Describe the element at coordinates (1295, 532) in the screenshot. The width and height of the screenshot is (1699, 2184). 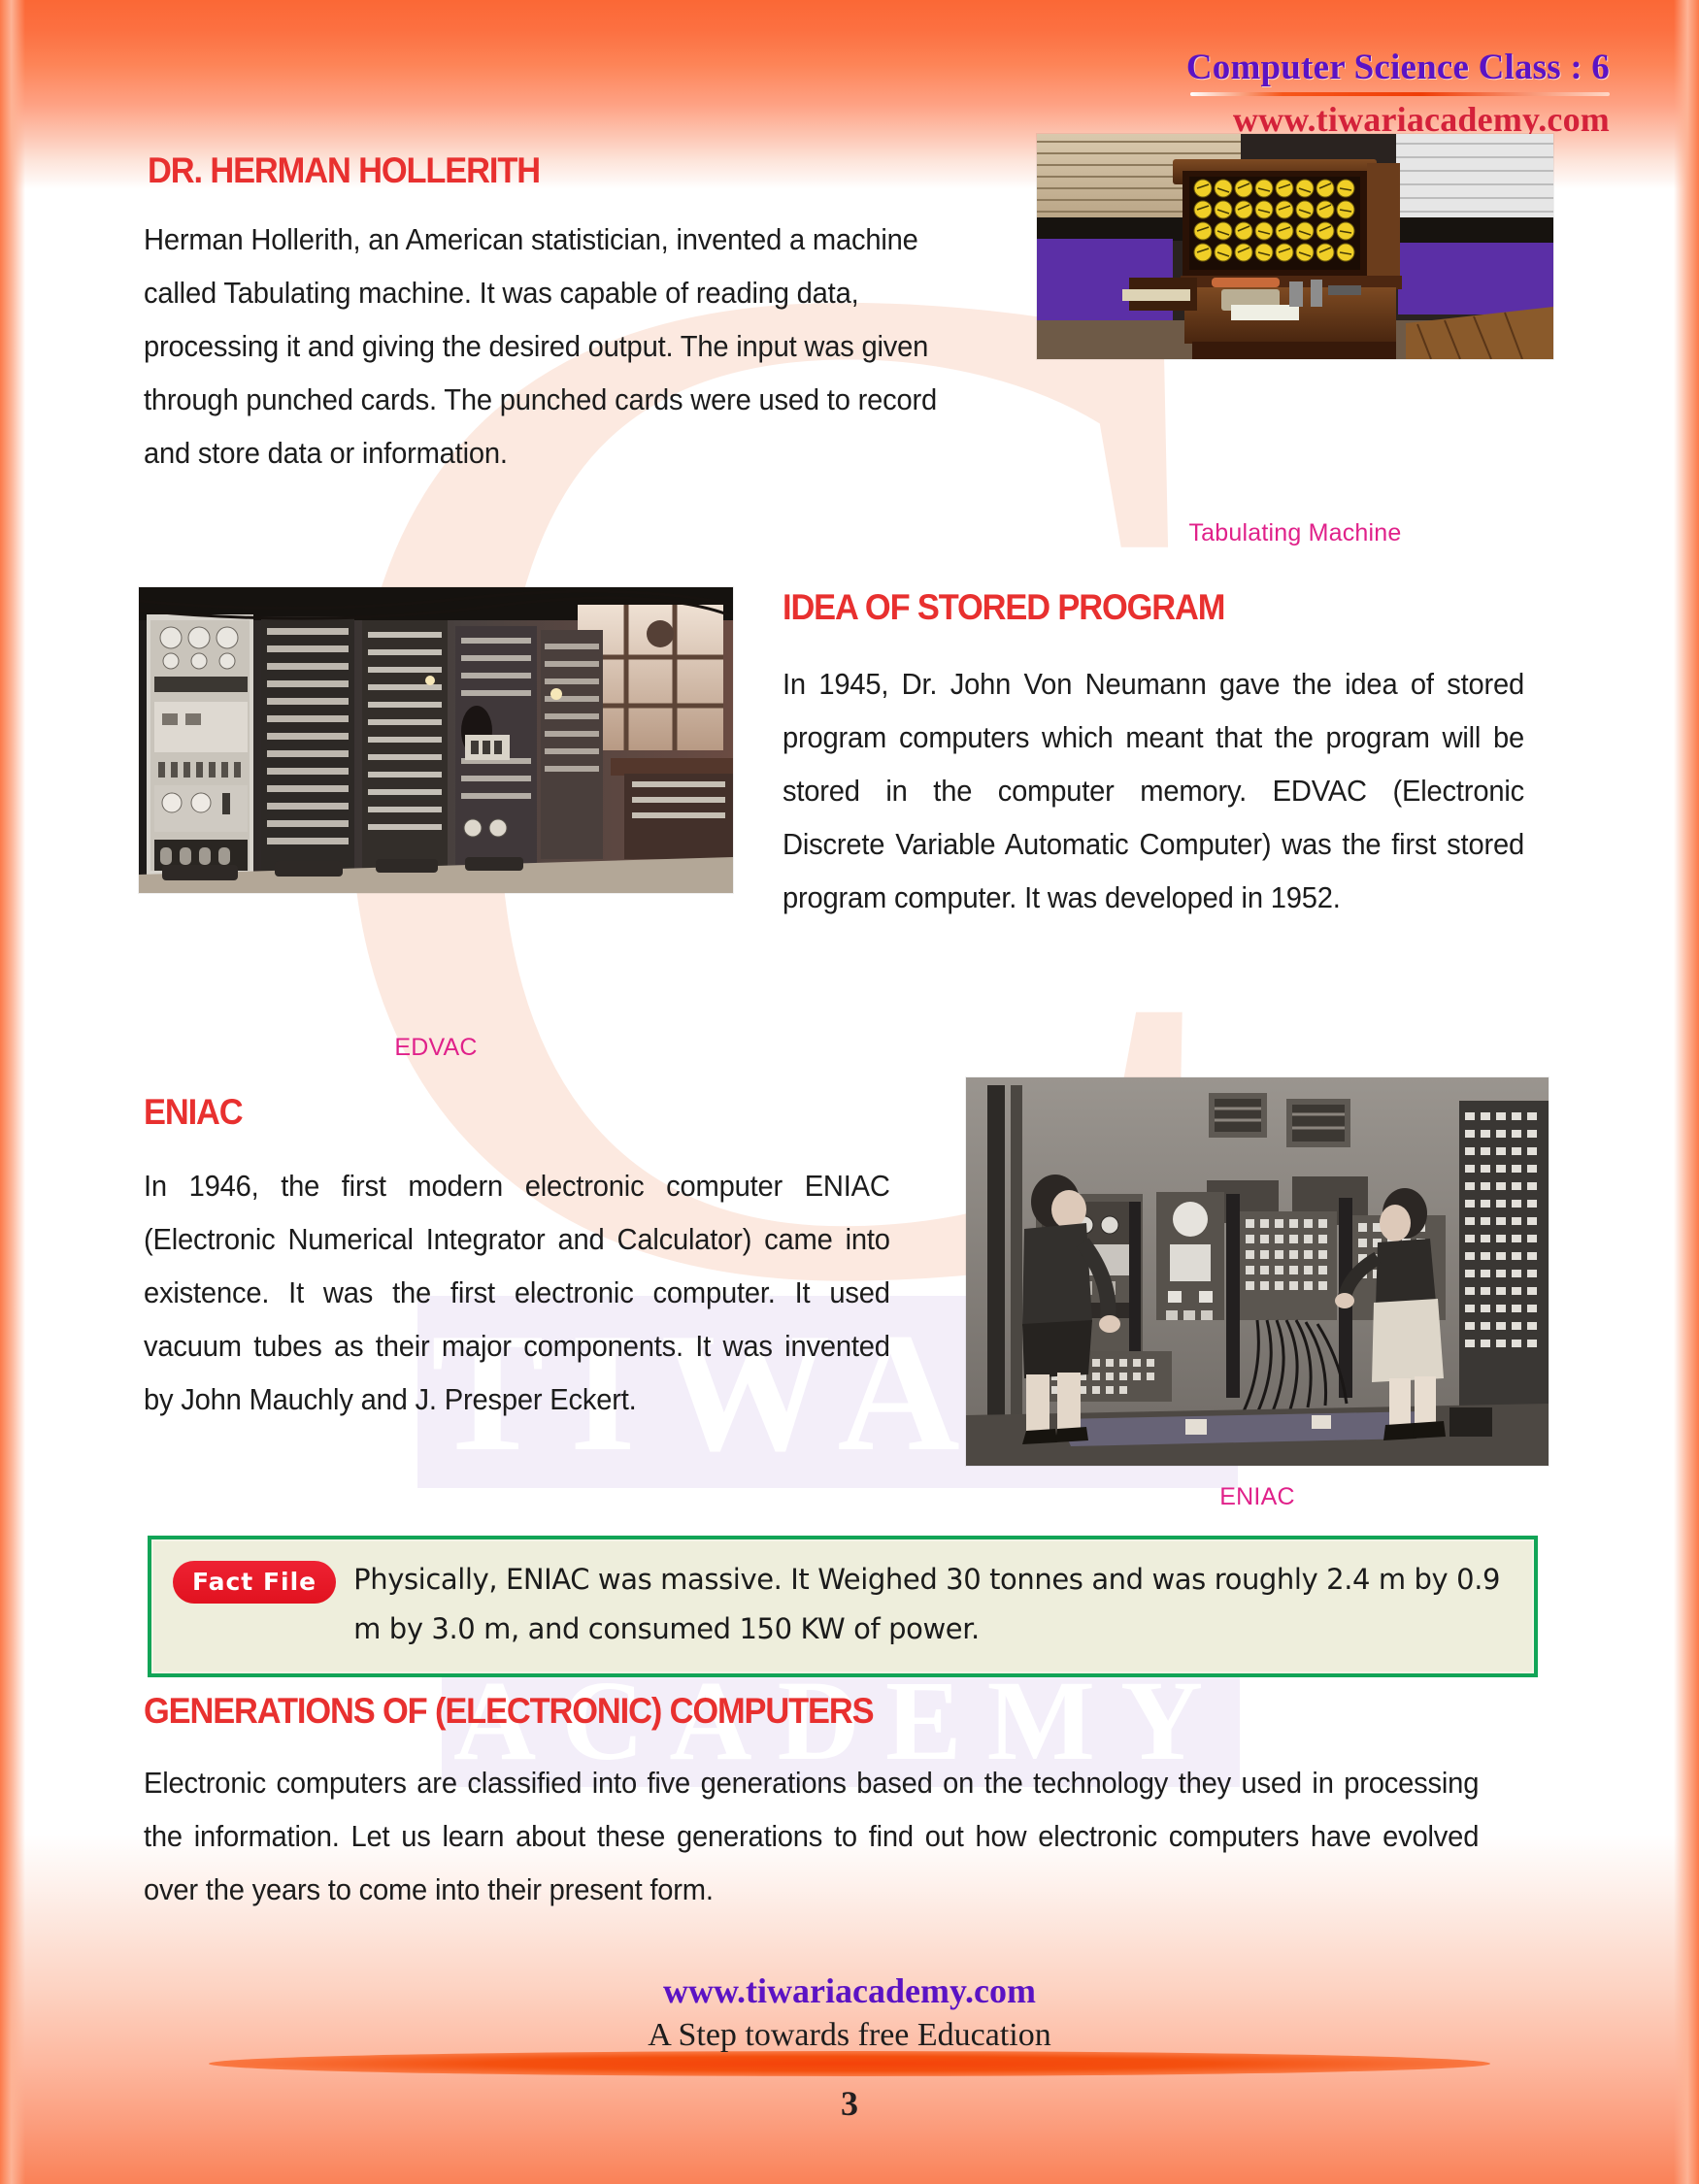
I see `caption-tabulating-machine: Tabulating Machine` at that location.